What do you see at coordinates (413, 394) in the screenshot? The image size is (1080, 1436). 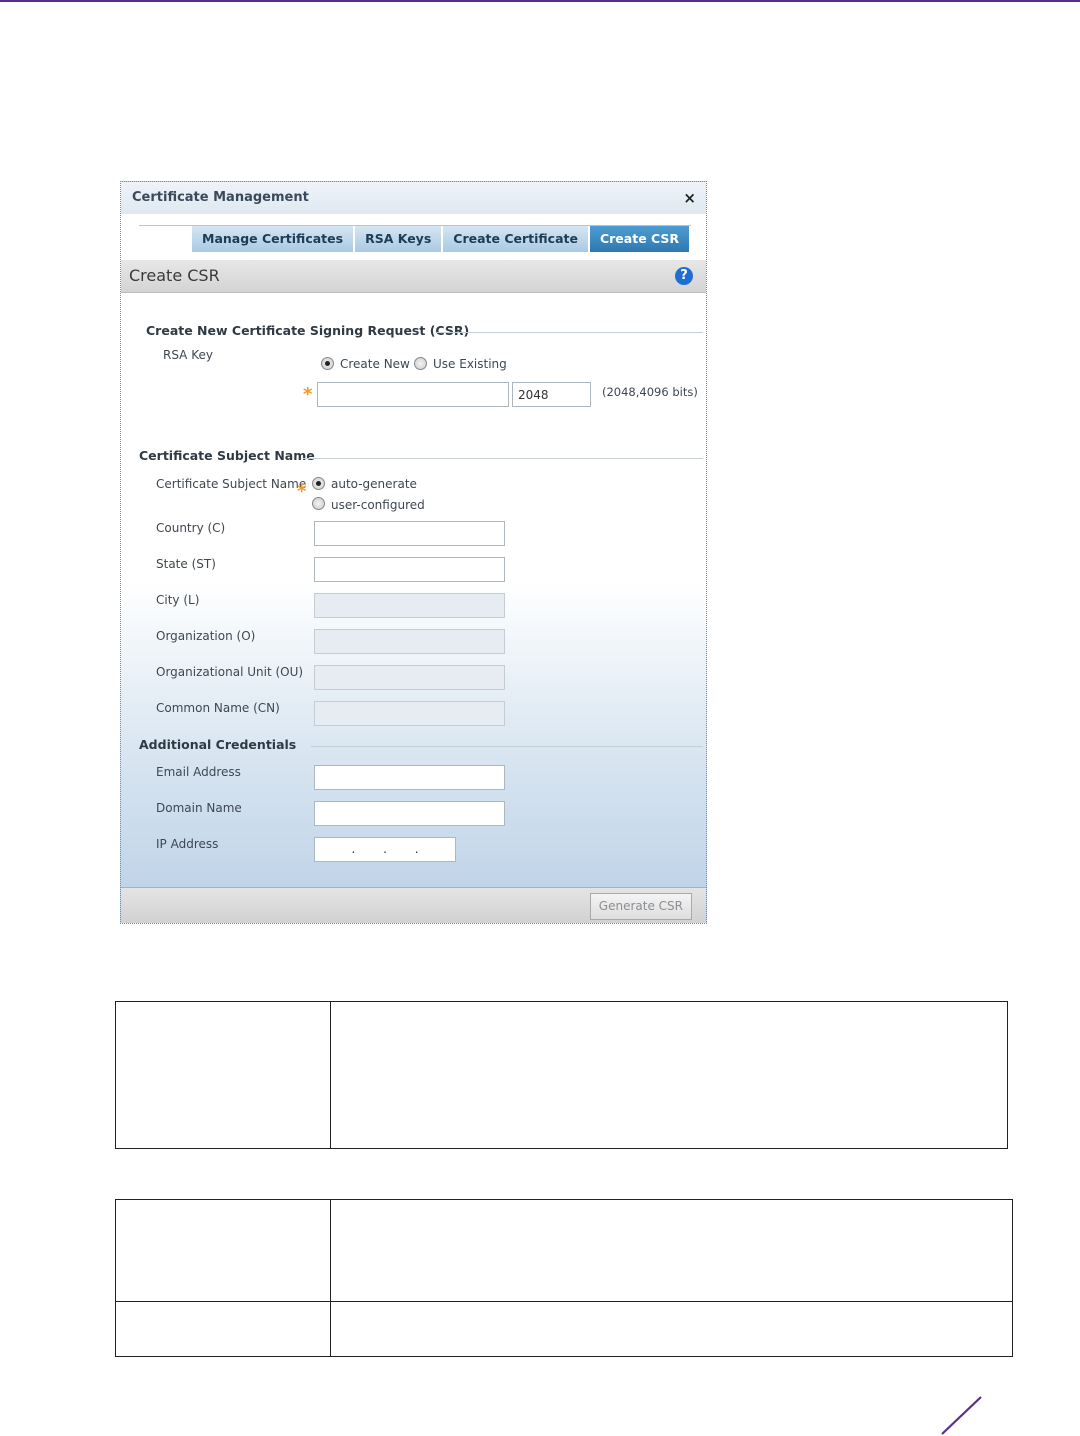 I see `rsa-key-name-input` at bounding box center [413, 394].